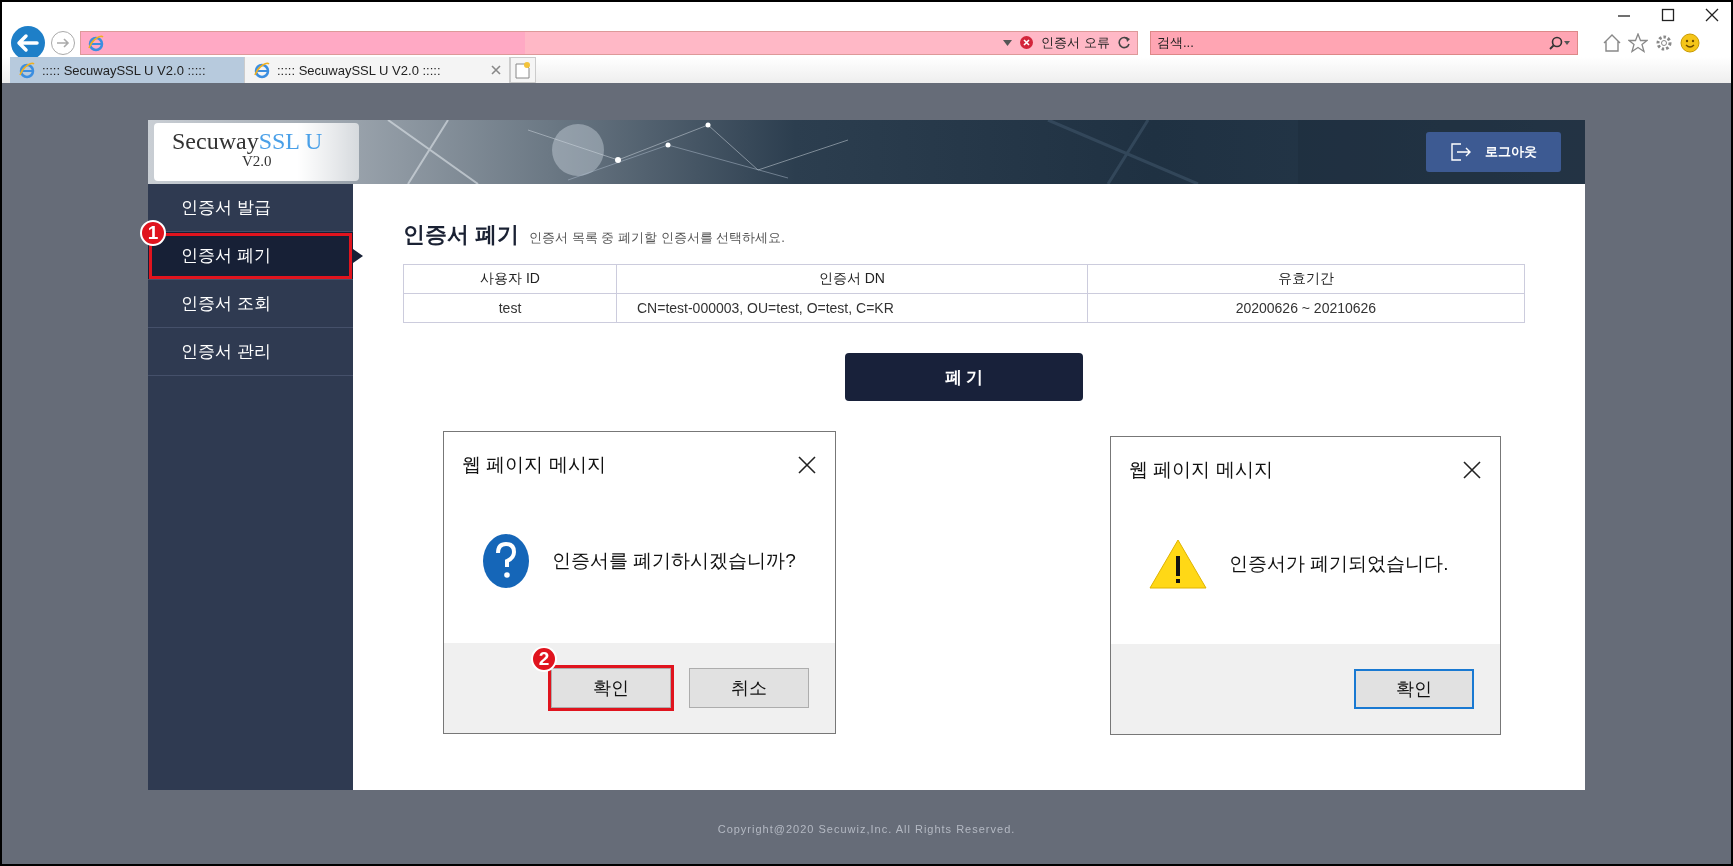 Image resolution: width=1733 pixels, height=866 pixels. Describe the element at coordinates (1460, 152) in the screenshot. I see `logout-icon` at that location.